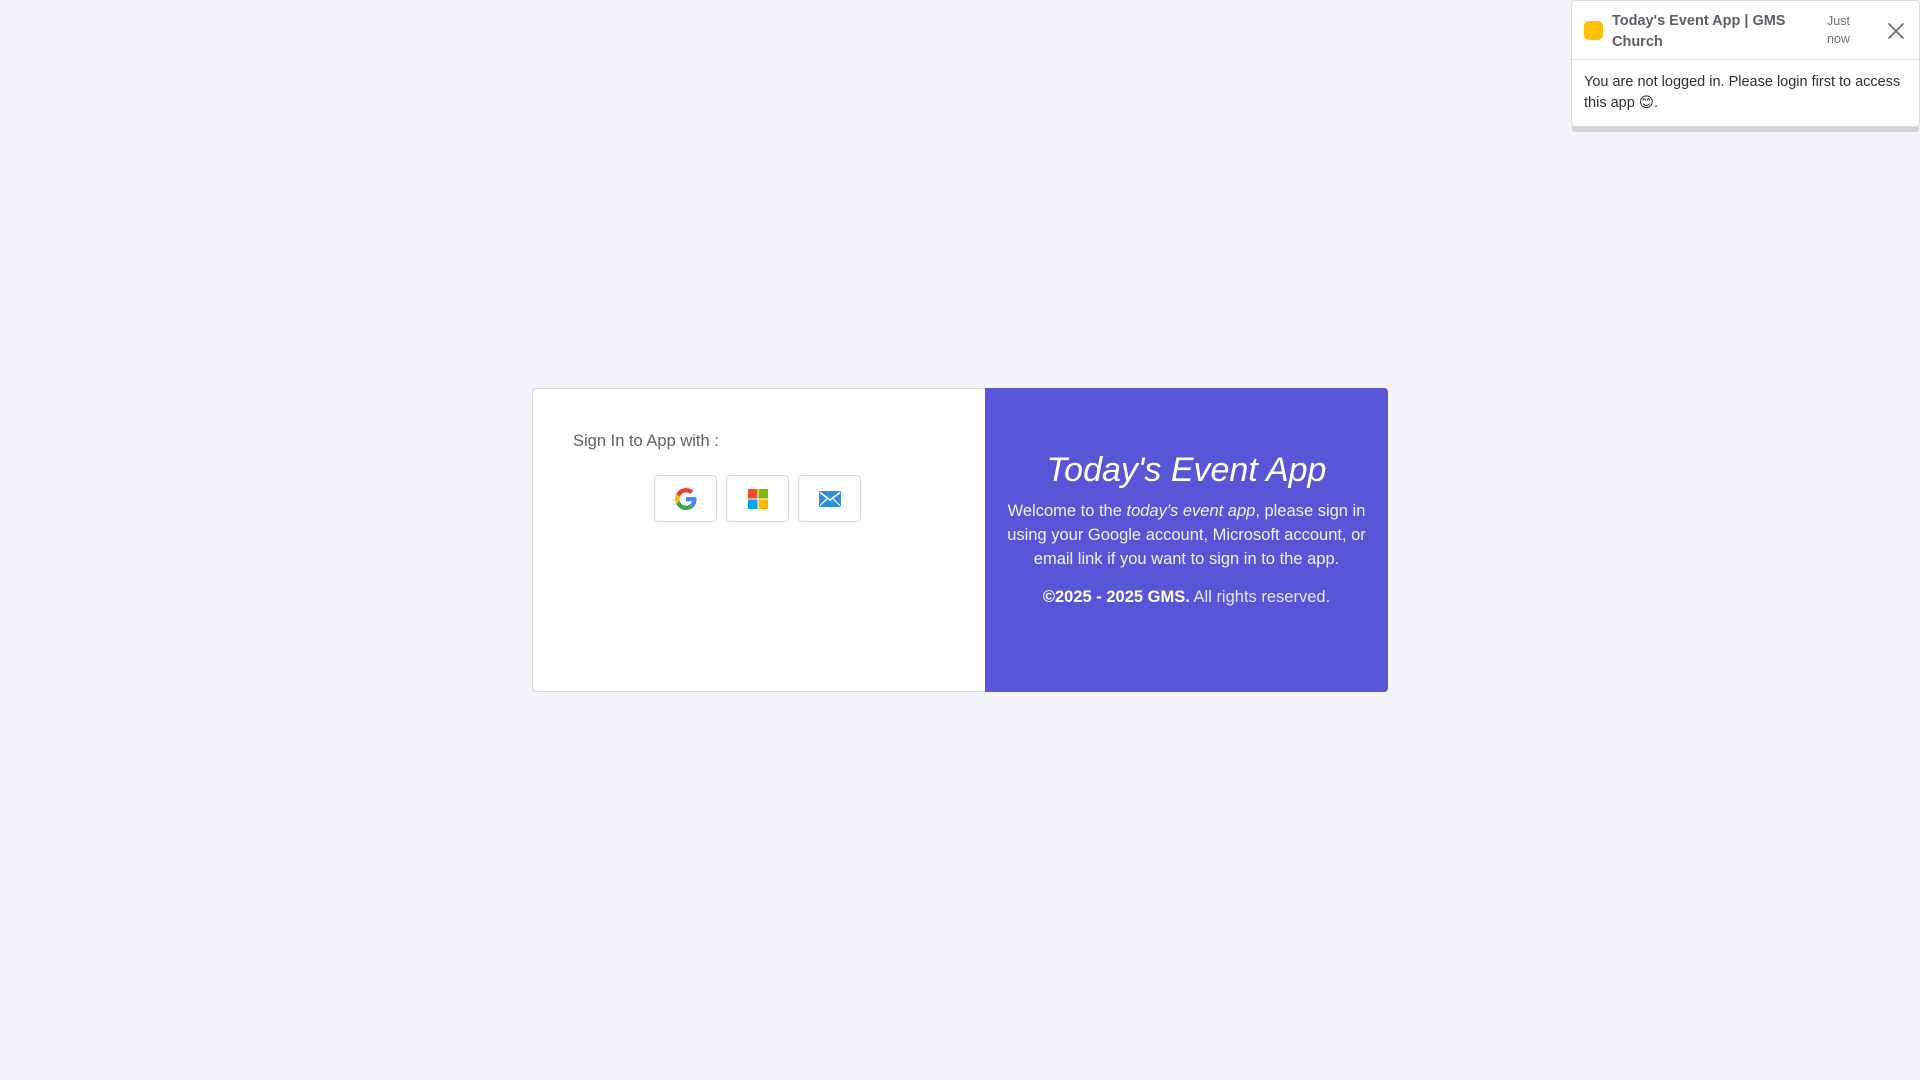  I want to click on google-icon, so click(685, 498).